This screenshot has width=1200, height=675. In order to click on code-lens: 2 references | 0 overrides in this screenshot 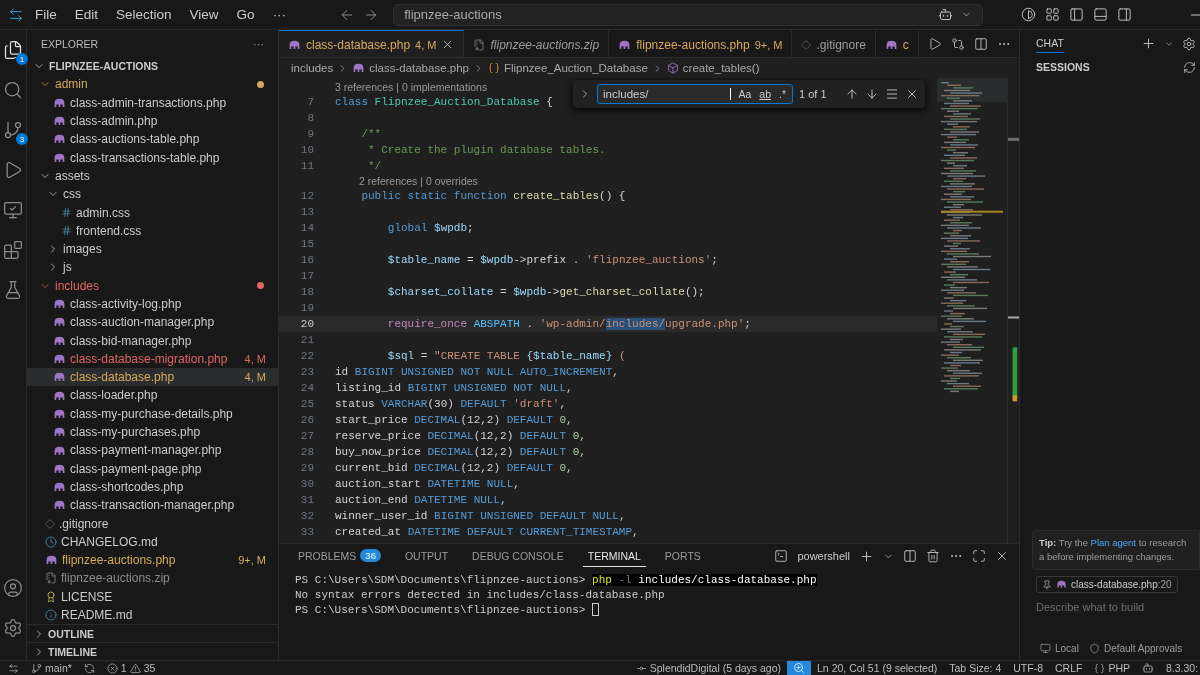, I will do `click(418, 181)`.